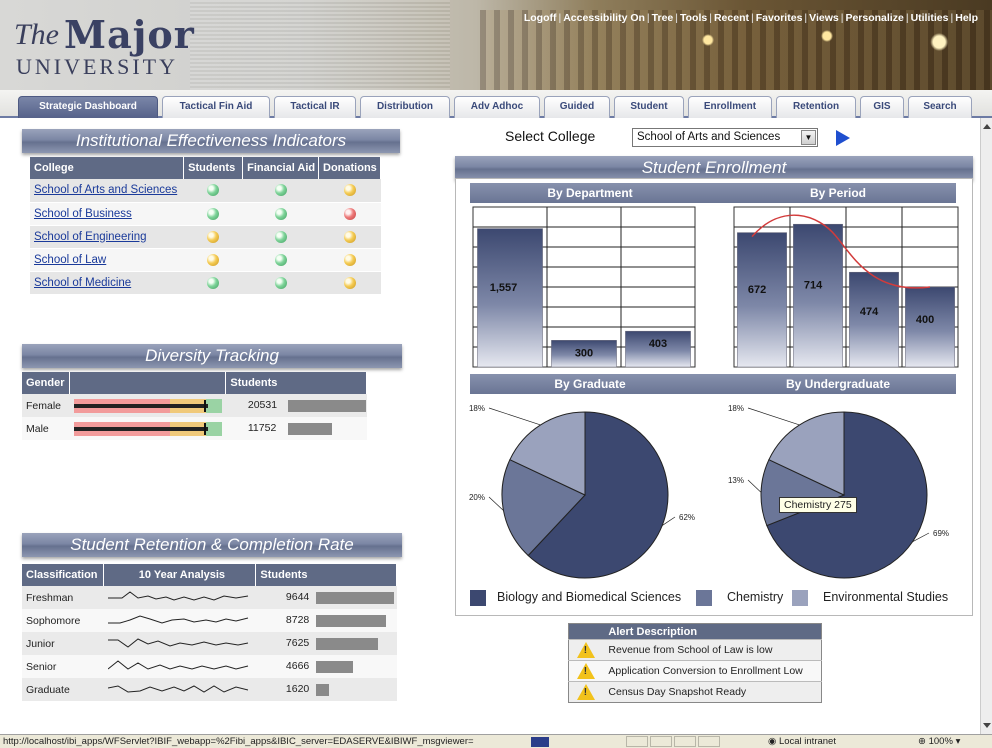 The height and width of the screenshot is (748, 992). What do you see at coordinates (478, 598) in the screenshot?
I see `legend-swatch-biology` at bounding box center [478, 598].